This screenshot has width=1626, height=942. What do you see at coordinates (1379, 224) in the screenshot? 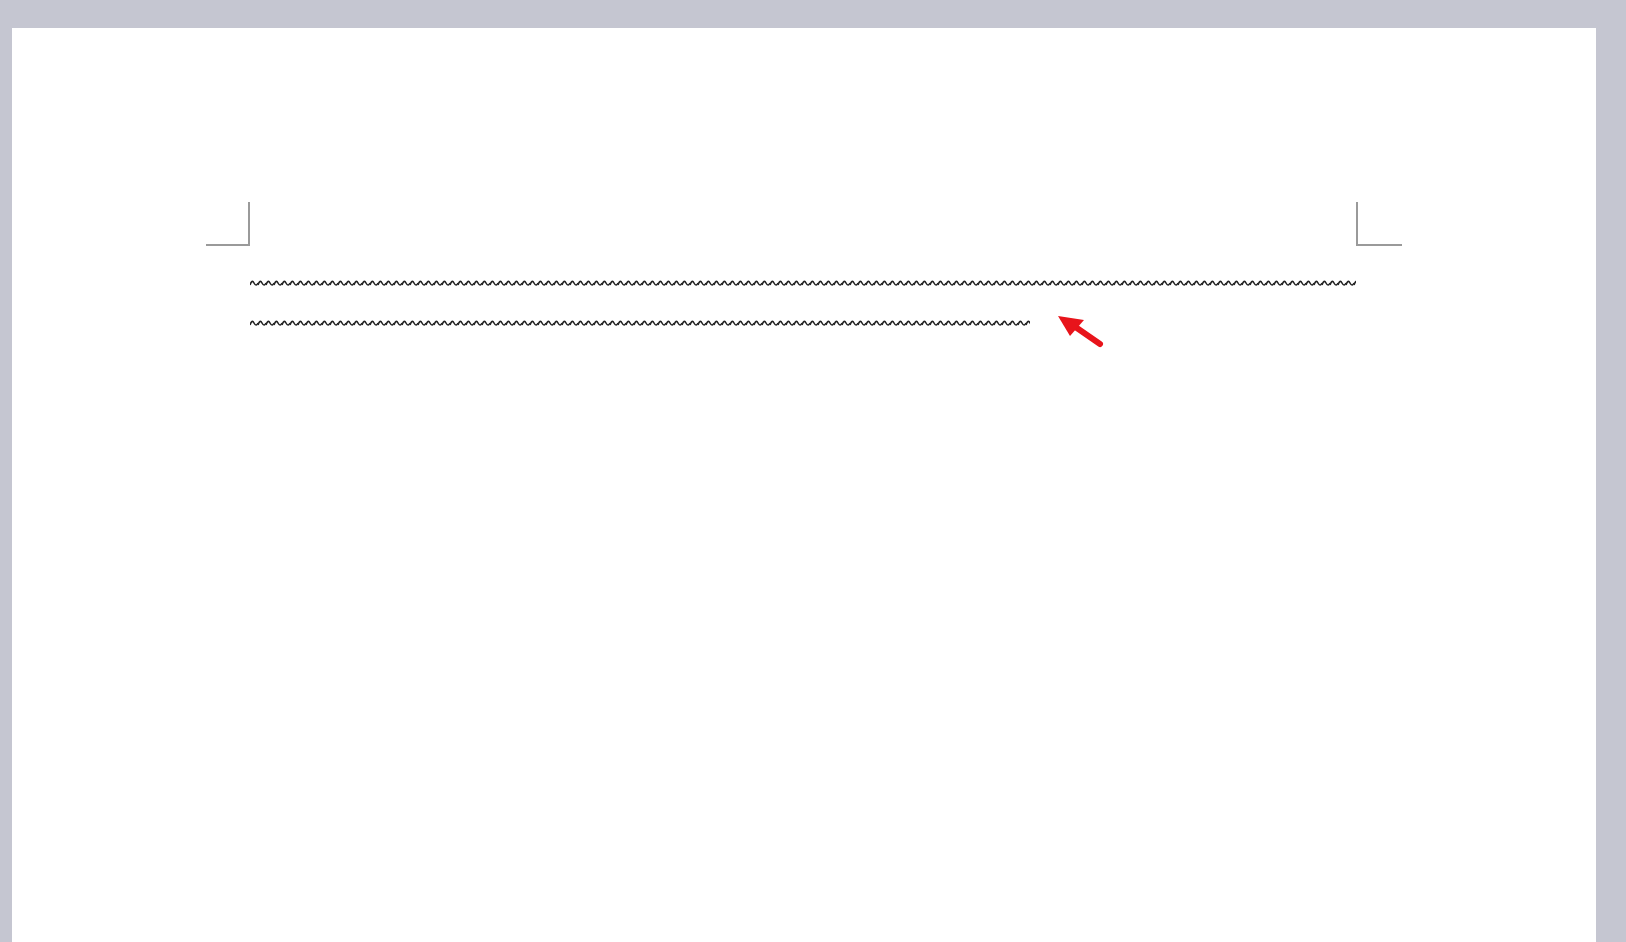
I see `corner-mark` at bounding box center [1379, 224].